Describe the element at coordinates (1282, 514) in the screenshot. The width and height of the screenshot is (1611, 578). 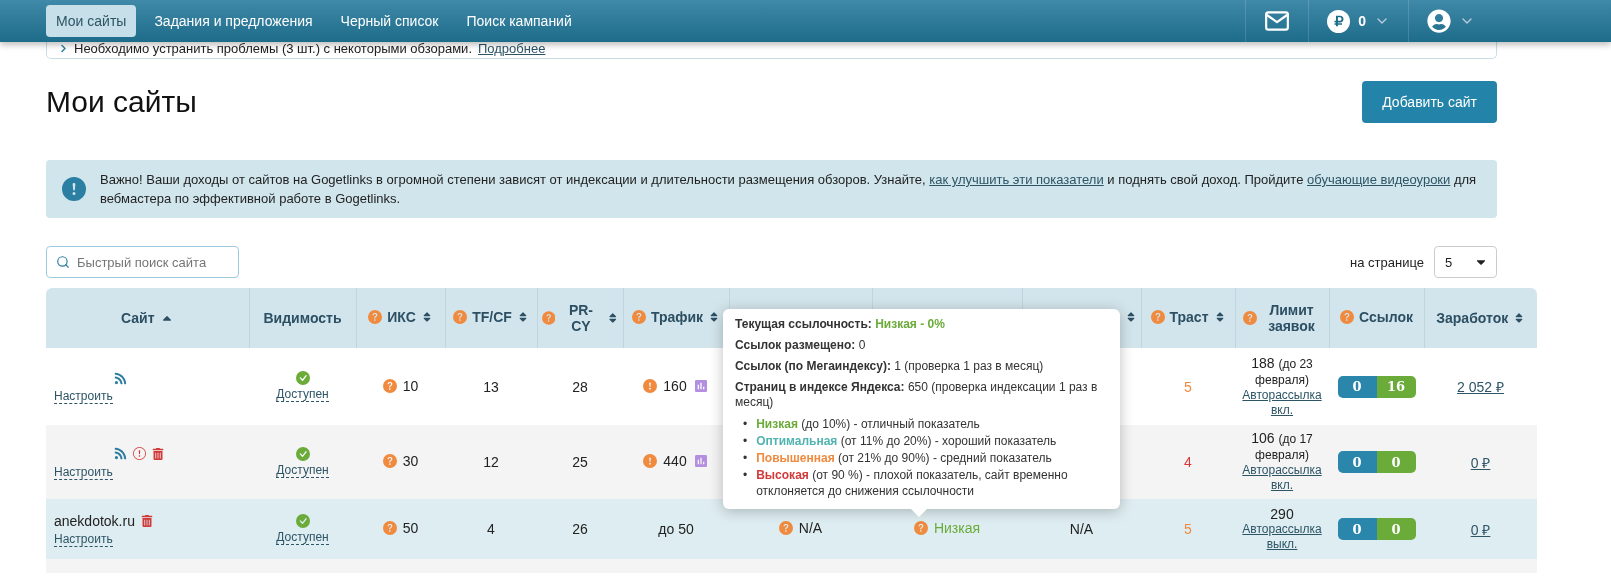
I see `limit-count: 290` at that location.